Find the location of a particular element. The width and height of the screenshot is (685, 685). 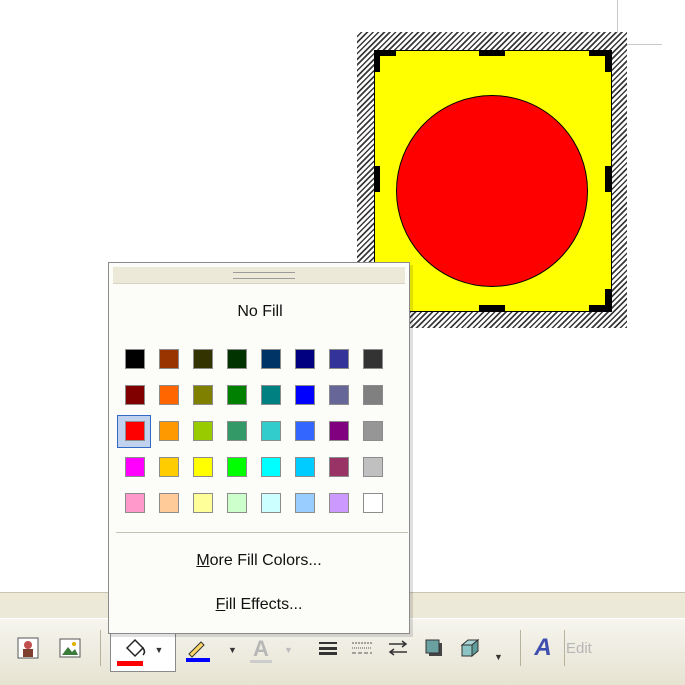

toolbar-options-dropdown-icon: ▼ is located at coordinates (498, 657).